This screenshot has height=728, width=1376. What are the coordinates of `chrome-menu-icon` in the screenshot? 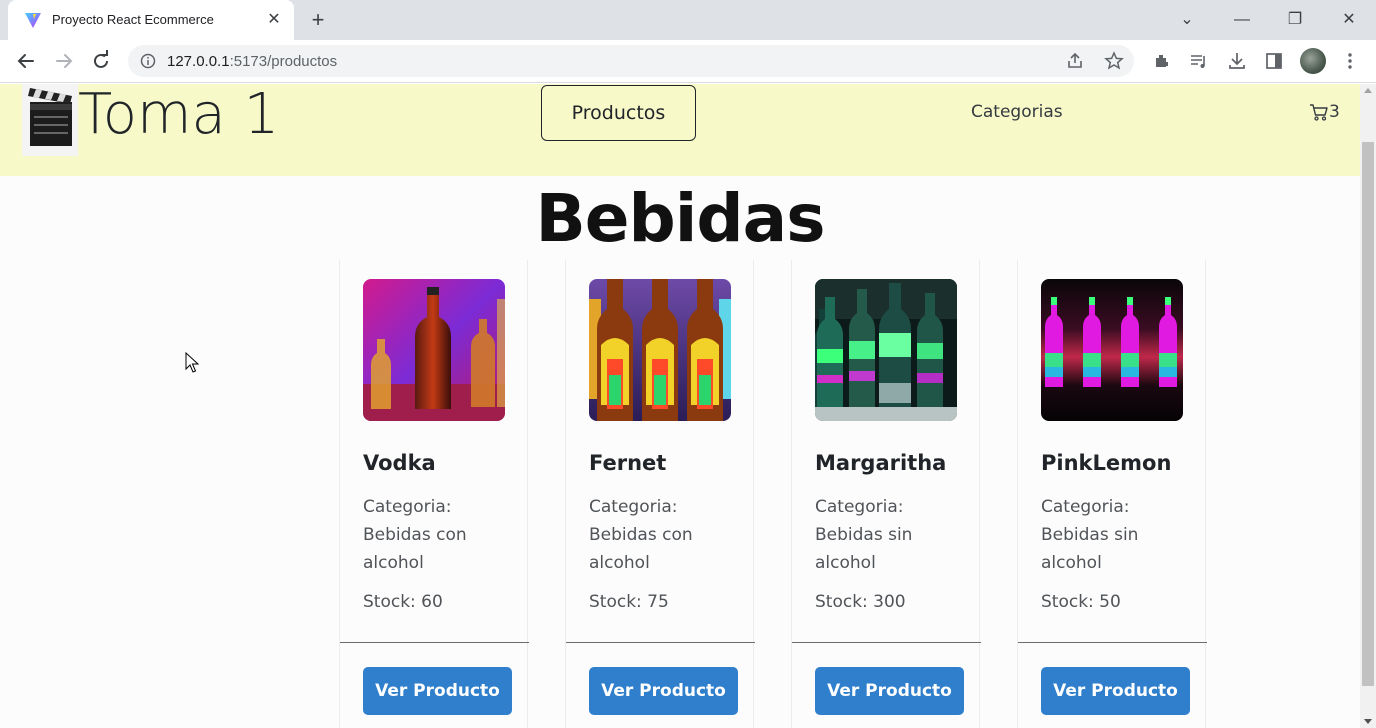 It's located at (1350, 61).